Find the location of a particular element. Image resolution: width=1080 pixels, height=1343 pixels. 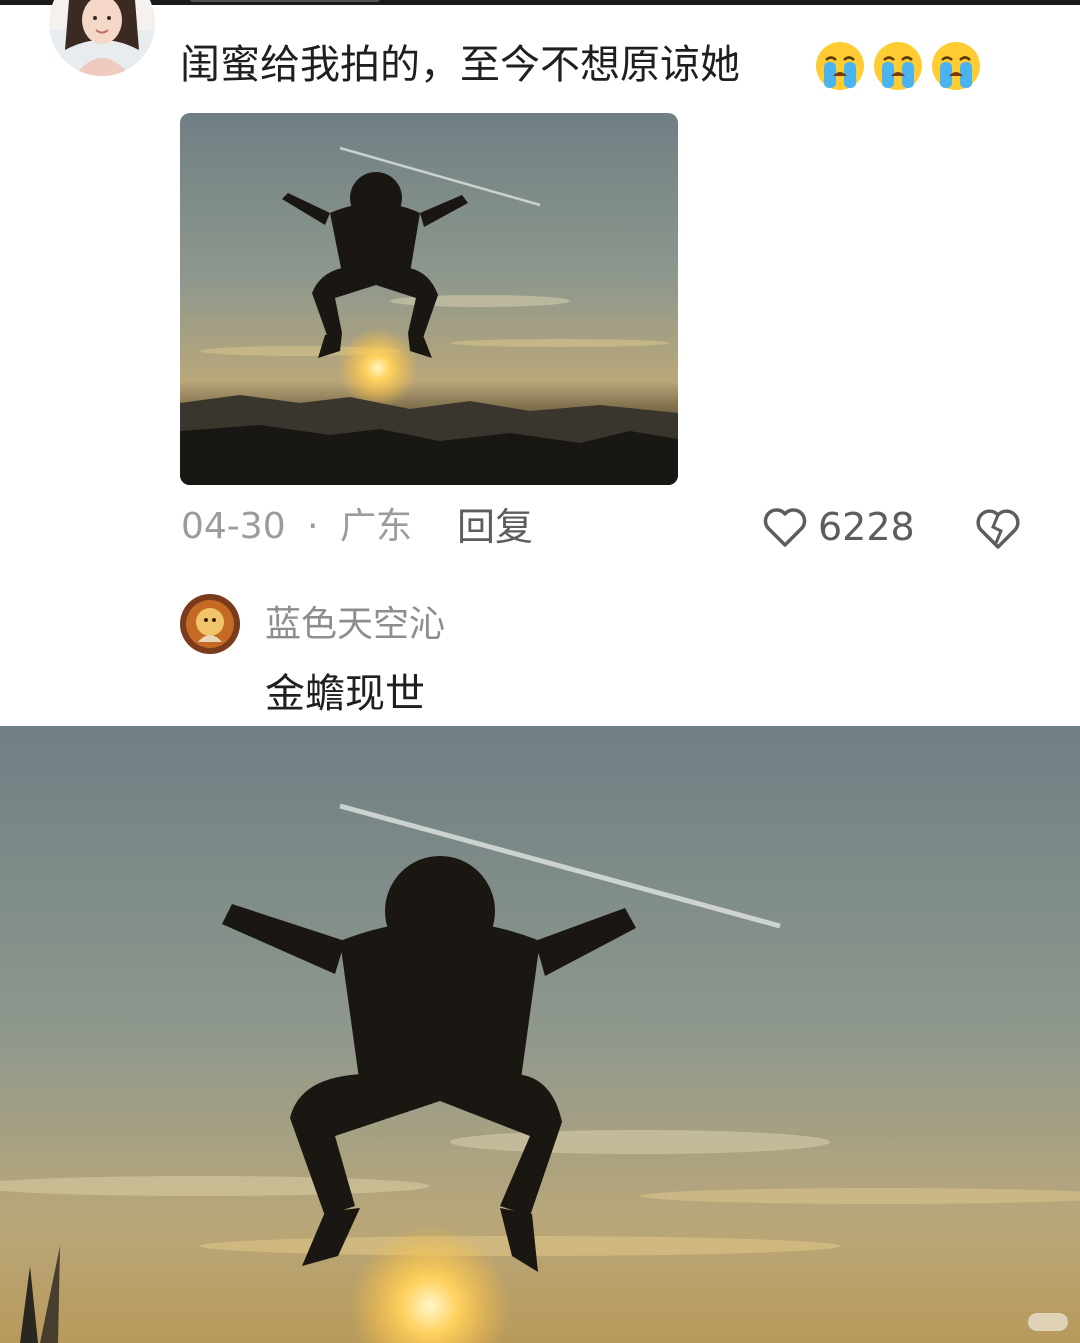

comment-photo-thumbnail is located at coordinates (429, 299).